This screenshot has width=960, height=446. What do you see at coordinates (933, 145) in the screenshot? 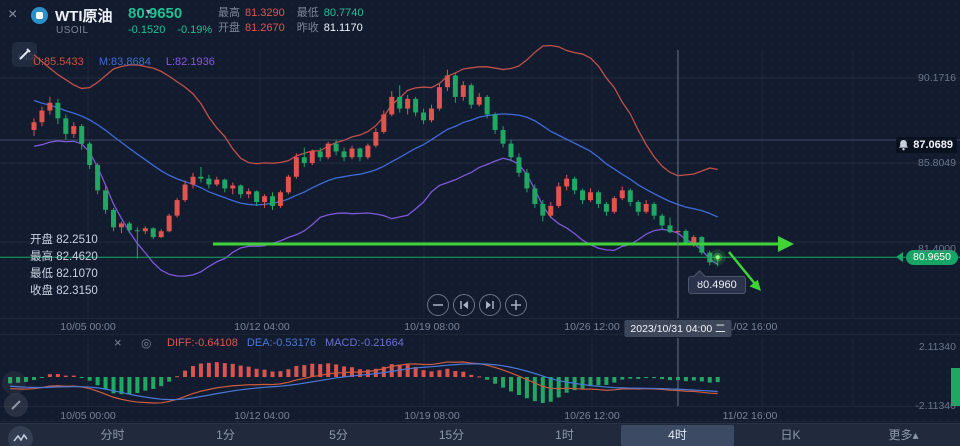
I see `alert-price: 87.0689` at bounding box center [933, 145].